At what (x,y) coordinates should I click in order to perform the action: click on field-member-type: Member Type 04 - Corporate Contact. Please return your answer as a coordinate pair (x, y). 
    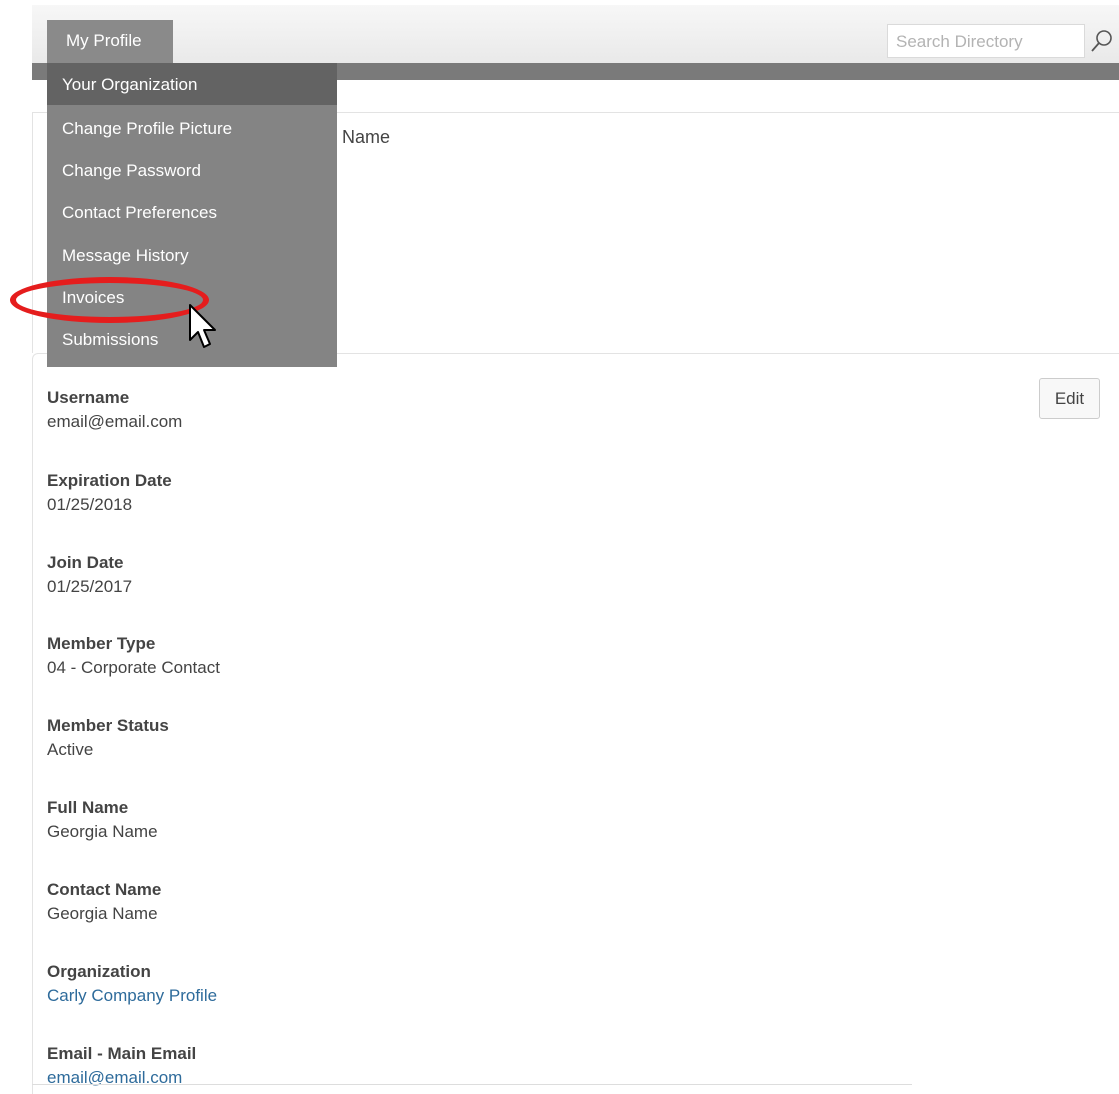
    Looking at the image, I should click on (133, 656).